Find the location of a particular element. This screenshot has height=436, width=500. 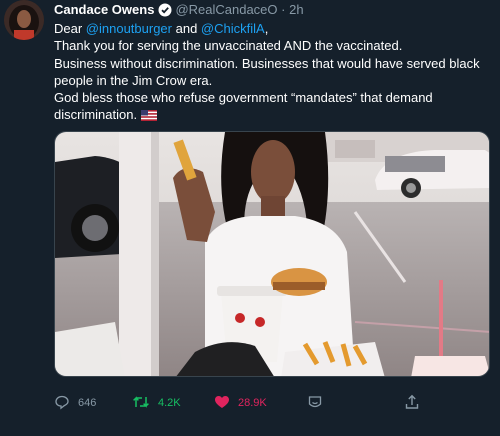

avatar is located at coordinates (24, 20).